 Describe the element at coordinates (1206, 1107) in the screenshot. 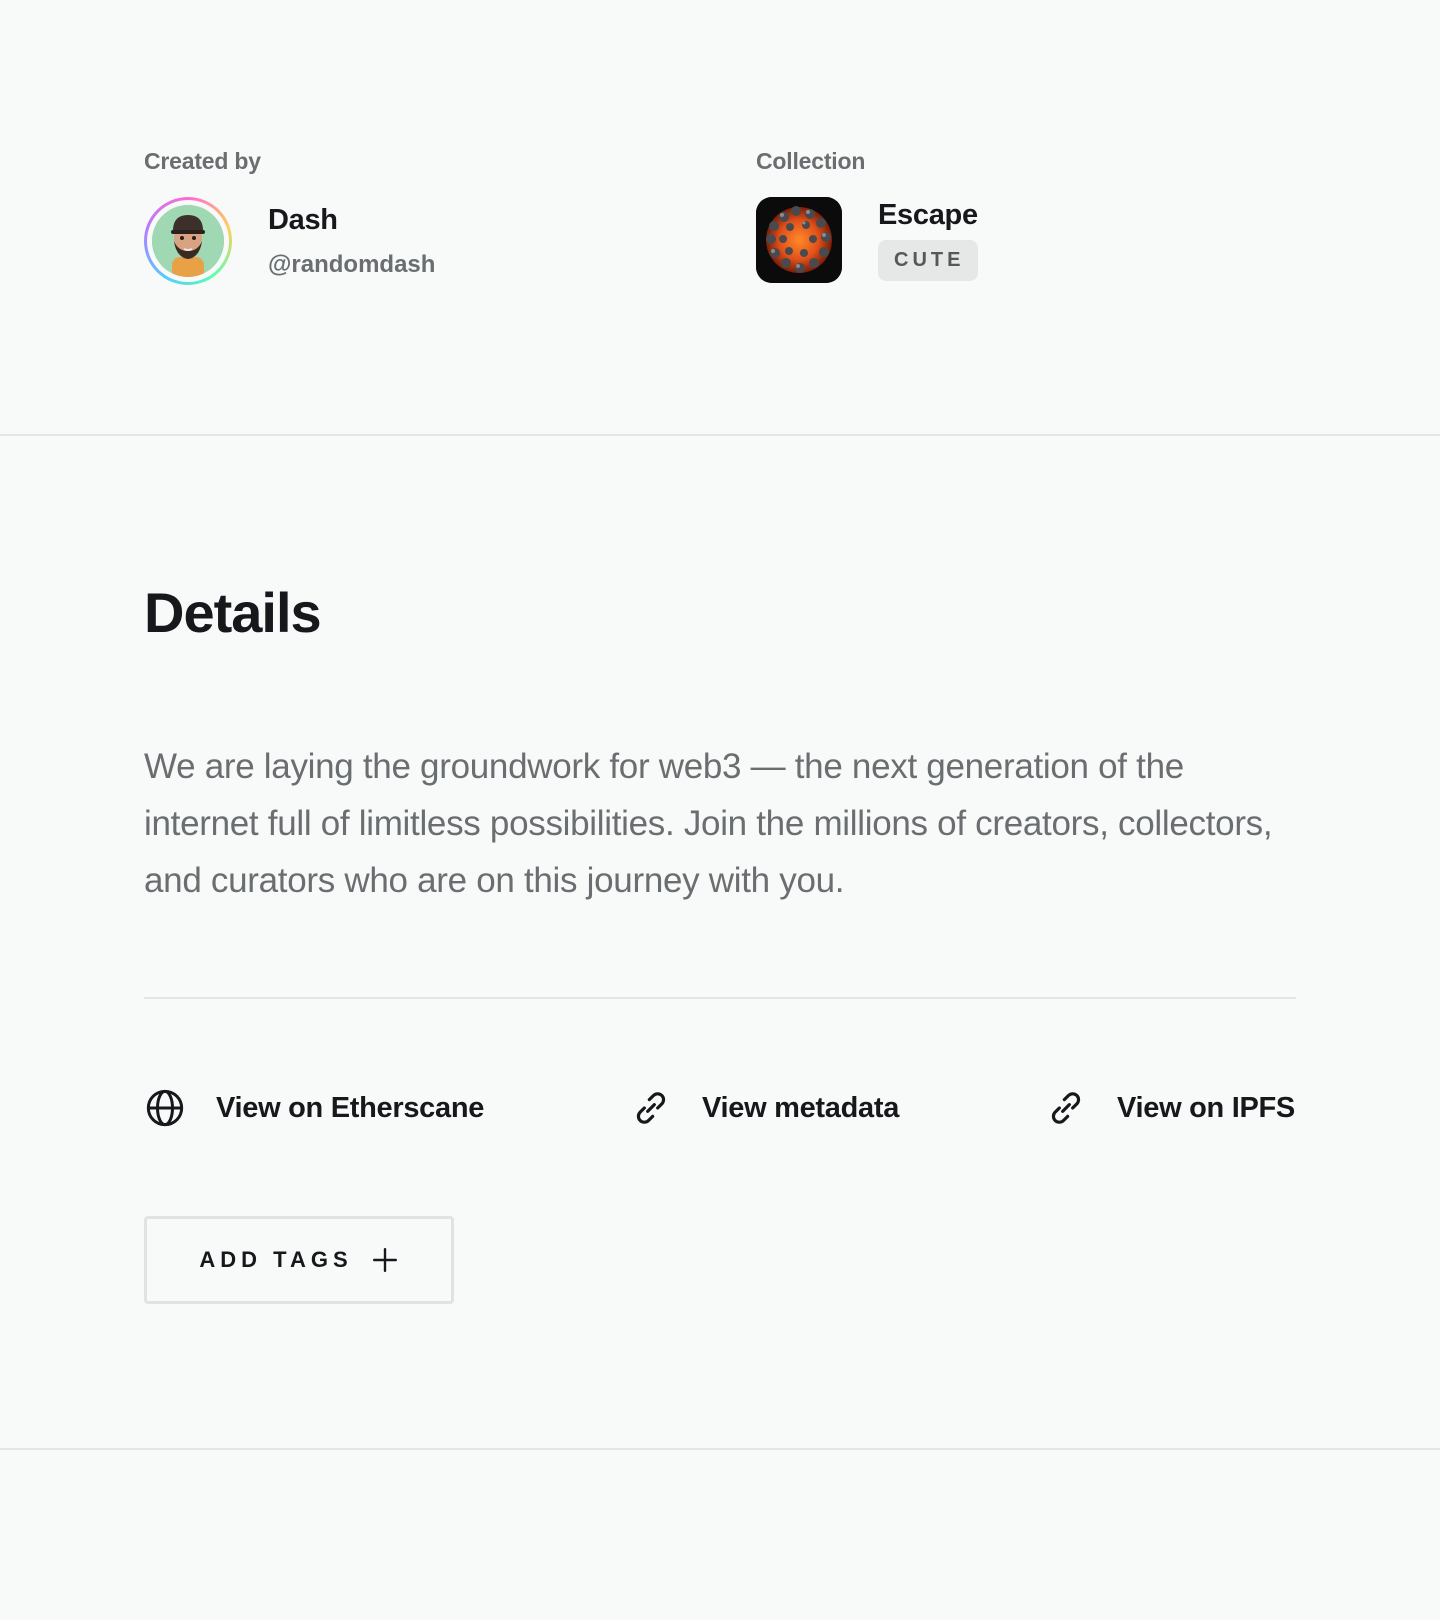

I see `view-on-ipfs-label: View on IPFS` at that location.